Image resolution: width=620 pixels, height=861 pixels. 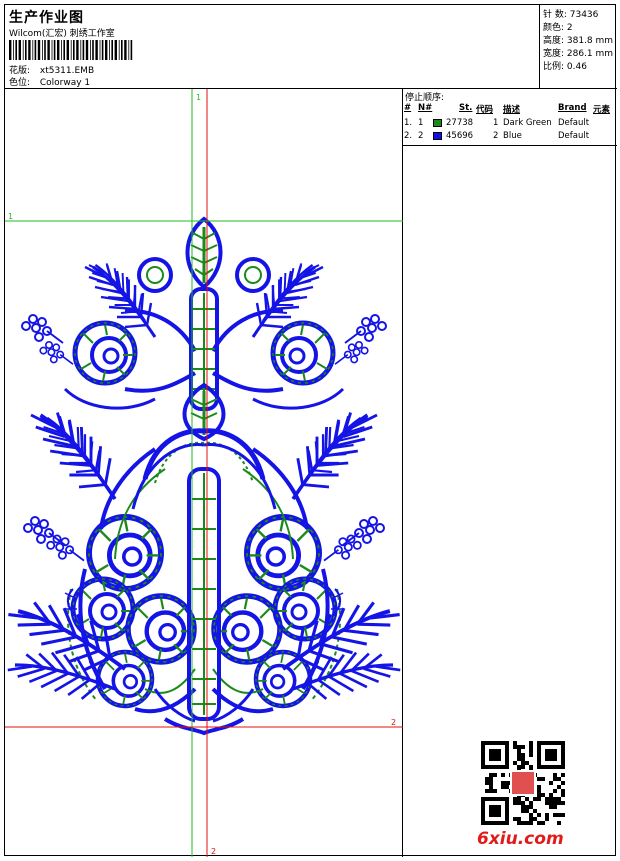 I want to click on col-index: #, so click(x=408, y=108).